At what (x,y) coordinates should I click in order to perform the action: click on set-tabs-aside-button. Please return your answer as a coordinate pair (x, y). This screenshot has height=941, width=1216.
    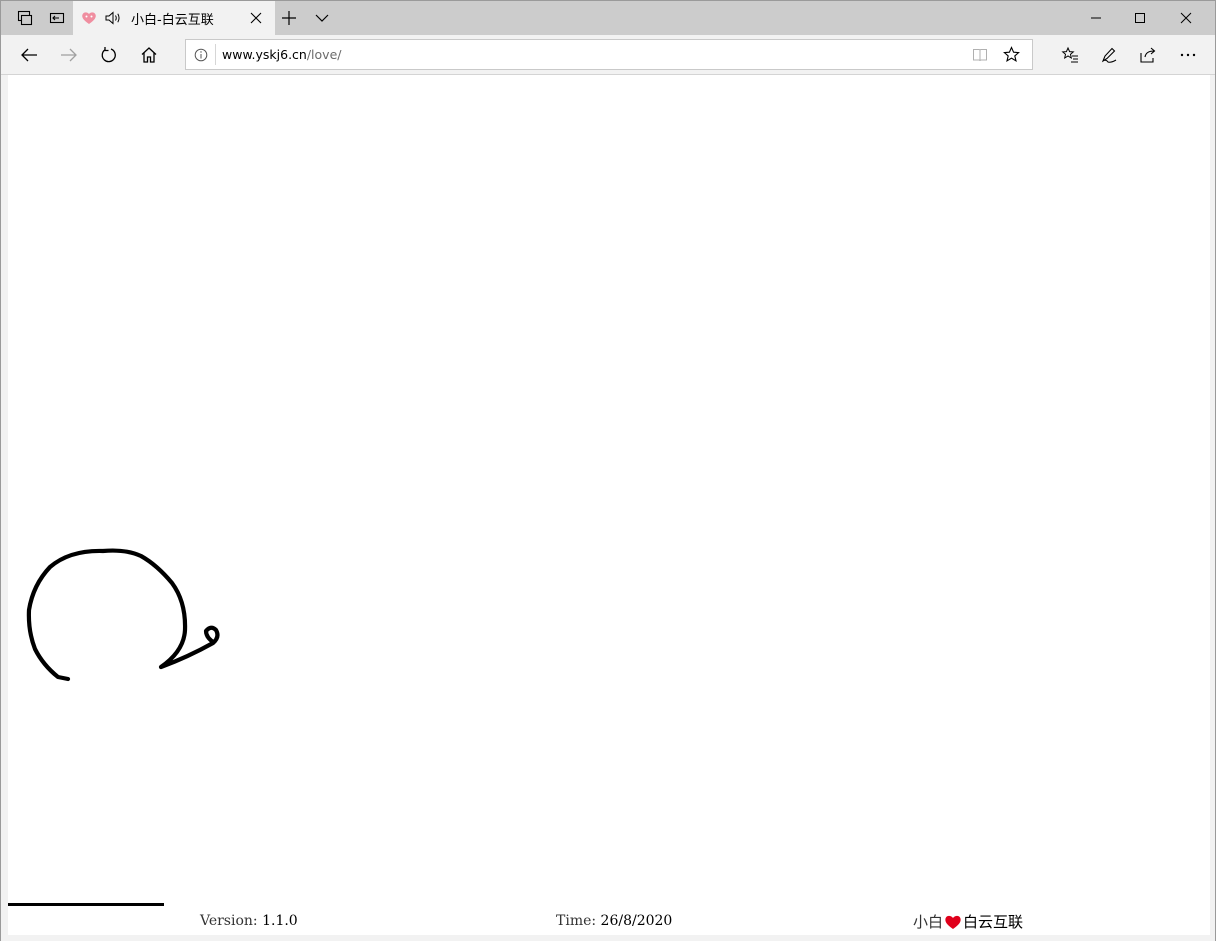
    Looking at the image, I should click on (57, 18).